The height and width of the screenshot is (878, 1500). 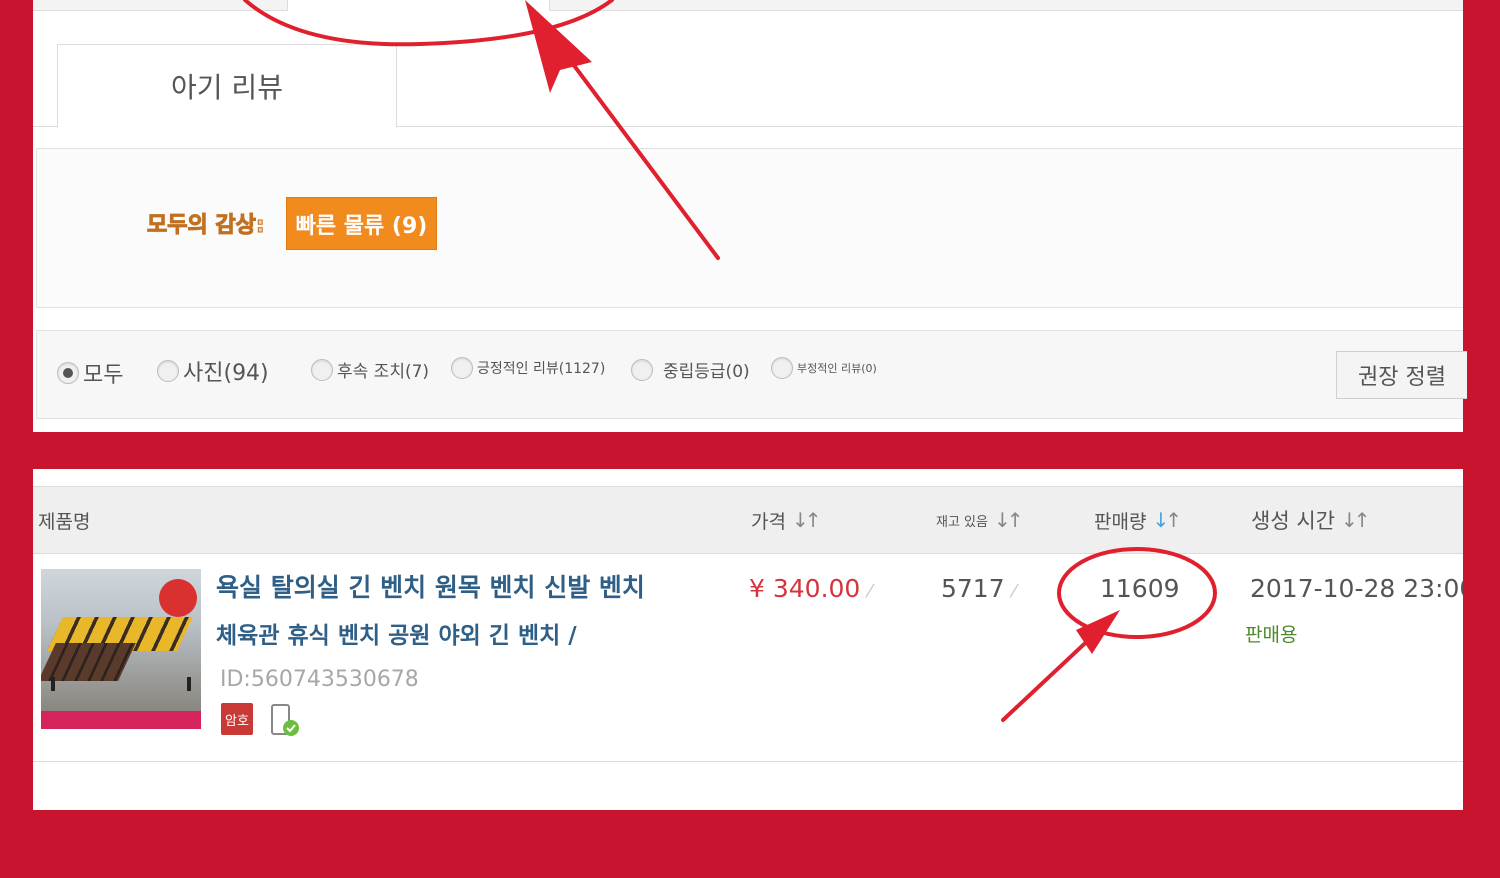 What do you see at coordinates (285, 720) in the screenshot?
I see `mobile-check-icon` at bounding box center [285, 720].